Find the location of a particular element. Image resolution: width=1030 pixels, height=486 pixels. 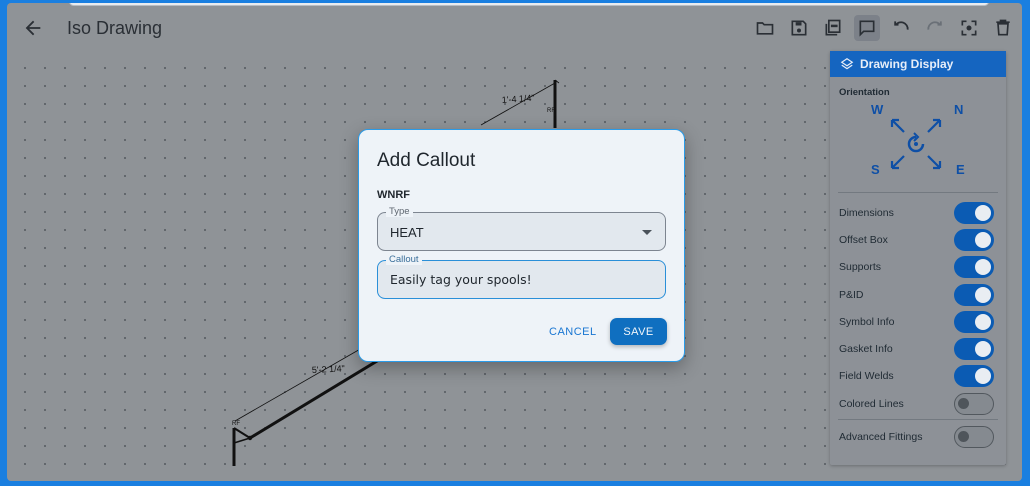

toggle-label: Dimensions is located at coordinates (866, 212).